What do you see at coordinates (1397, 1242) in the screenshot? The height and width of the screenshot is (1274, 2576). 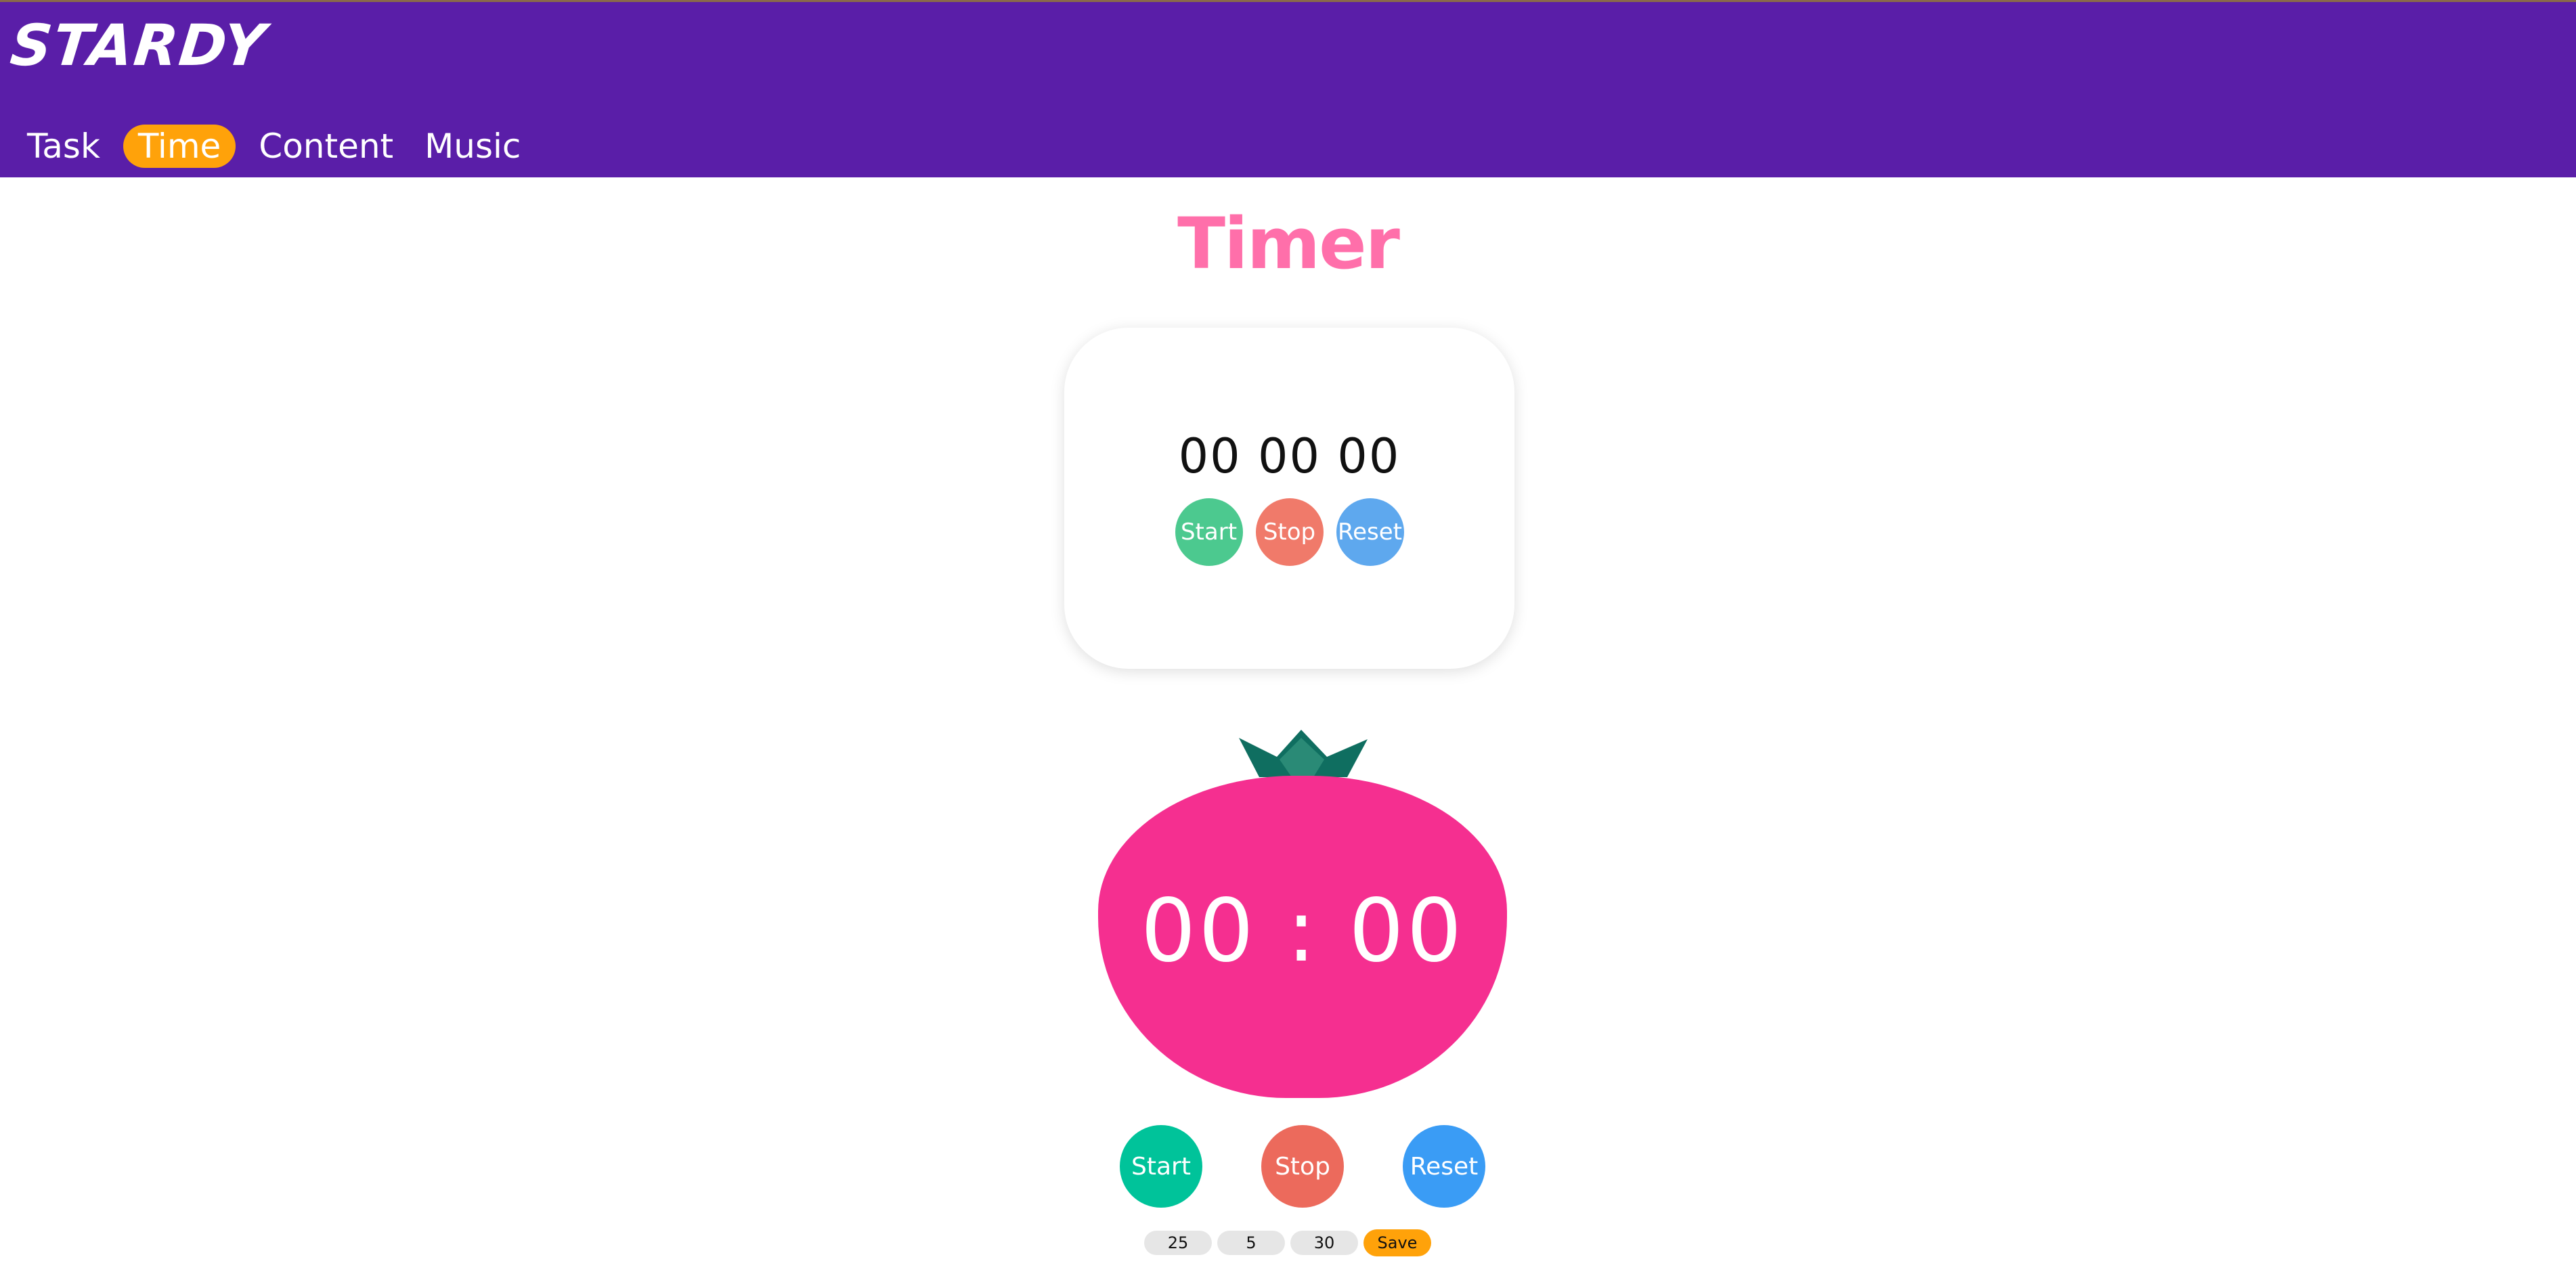 I see `save-settings-button: Save` at bounding box center [1397, 1242].